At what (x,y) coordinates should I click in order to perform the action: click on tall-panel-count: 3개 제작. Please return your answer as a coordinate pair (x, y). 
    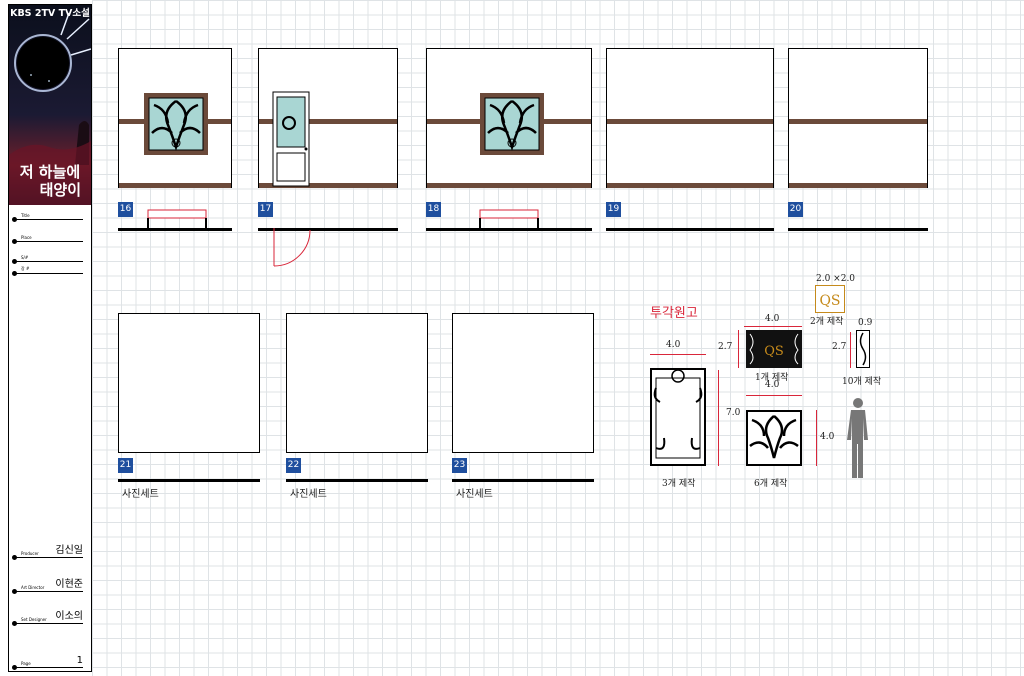
    Looking at the image, I should click on (679, 484).